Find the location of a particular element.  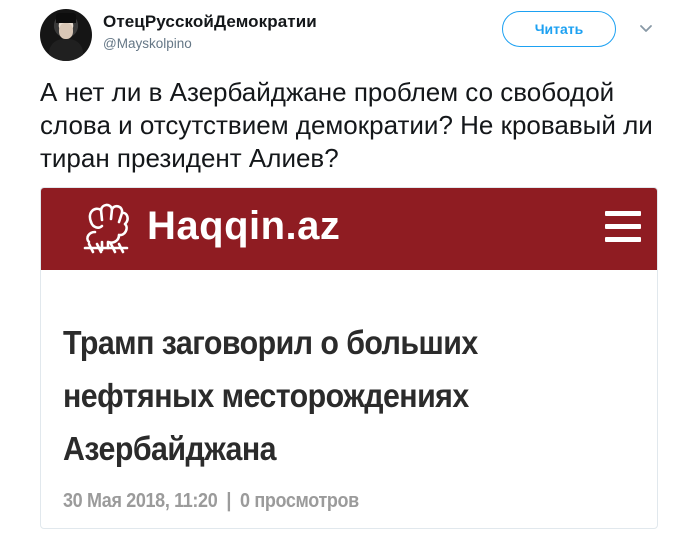

chevron-down-icon is located at coordinates (646, 29).